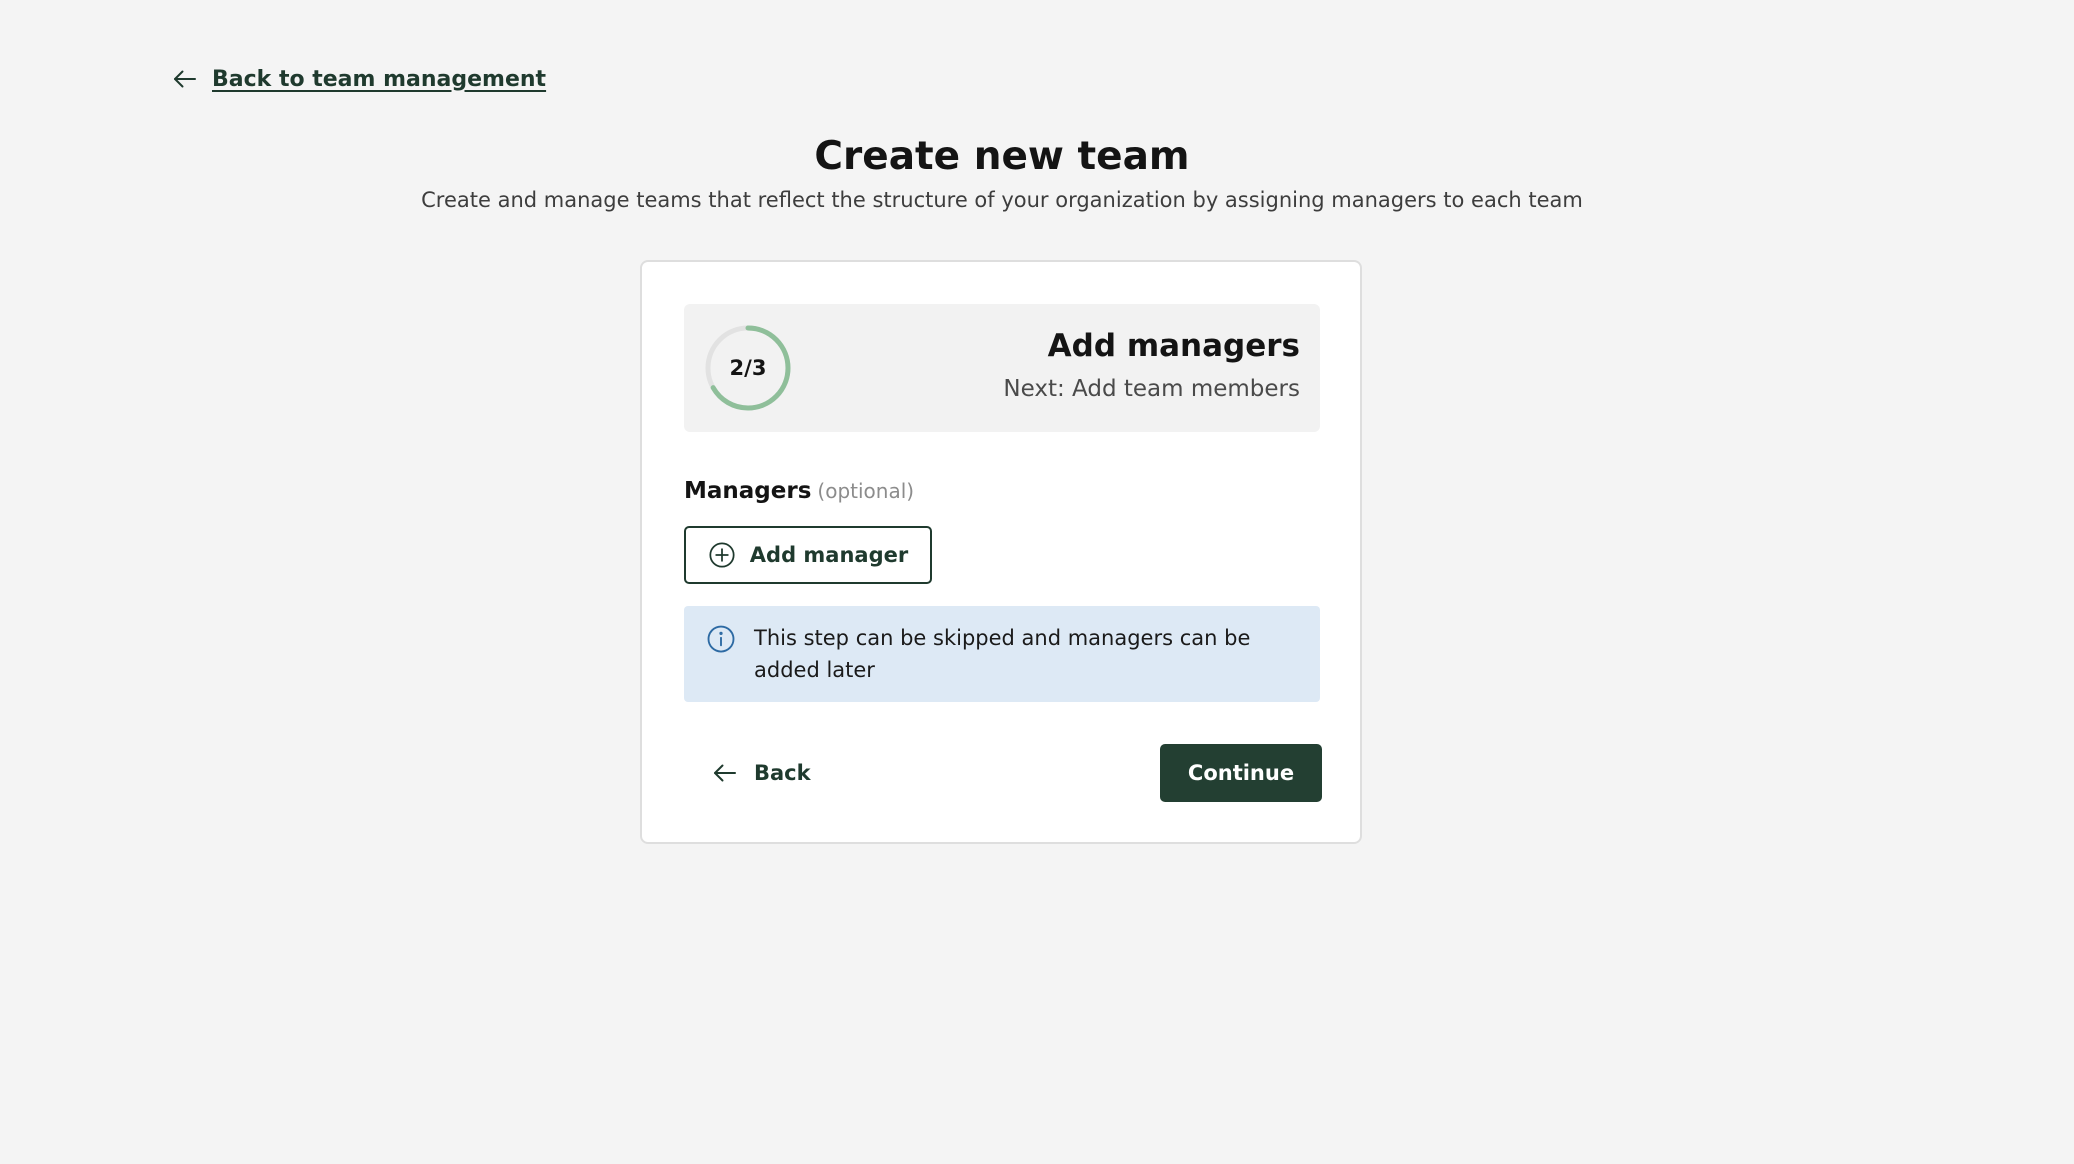  Describe the element at coordinates (721, 639) in the screenshot. I see `info-icon` at that location.